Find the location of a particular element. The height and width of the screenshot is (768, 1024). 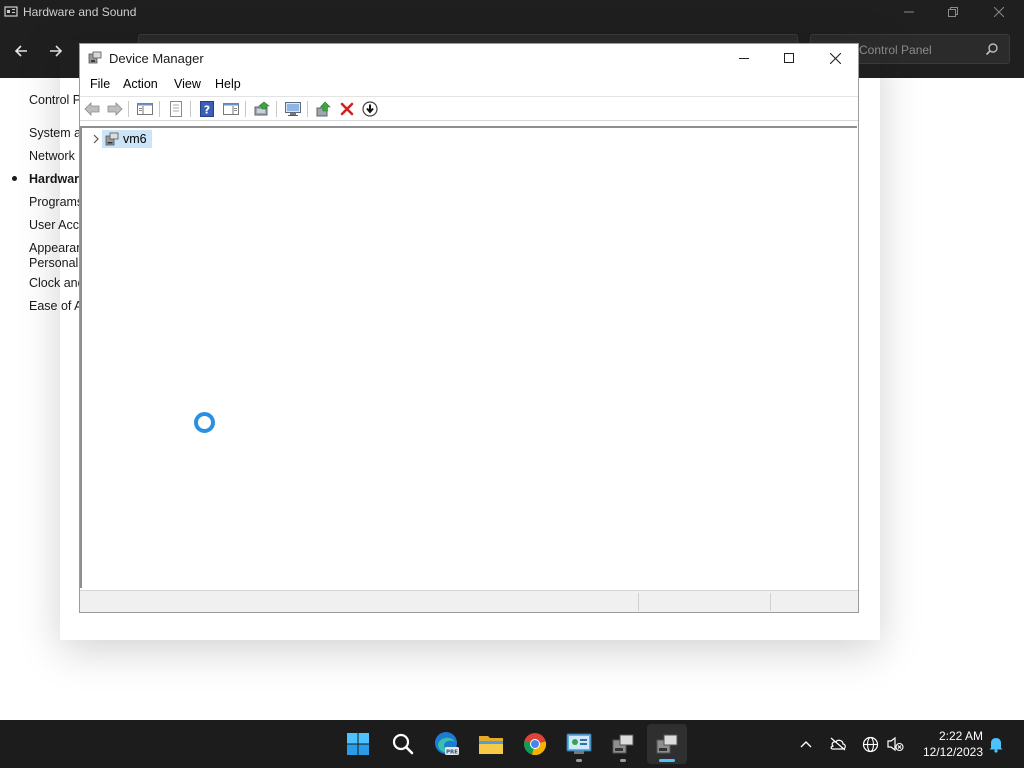

menu-file: File is located at coordinates (100, 84).